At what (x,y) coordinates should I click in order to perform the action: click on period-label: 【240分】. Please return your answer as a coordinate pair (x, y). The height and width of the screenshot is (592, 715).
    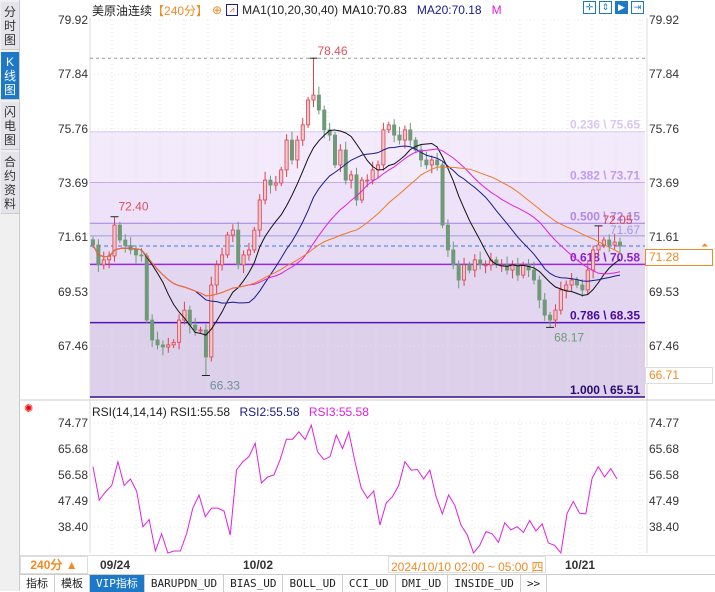
    Looking at the image, I should click on (180, 10).